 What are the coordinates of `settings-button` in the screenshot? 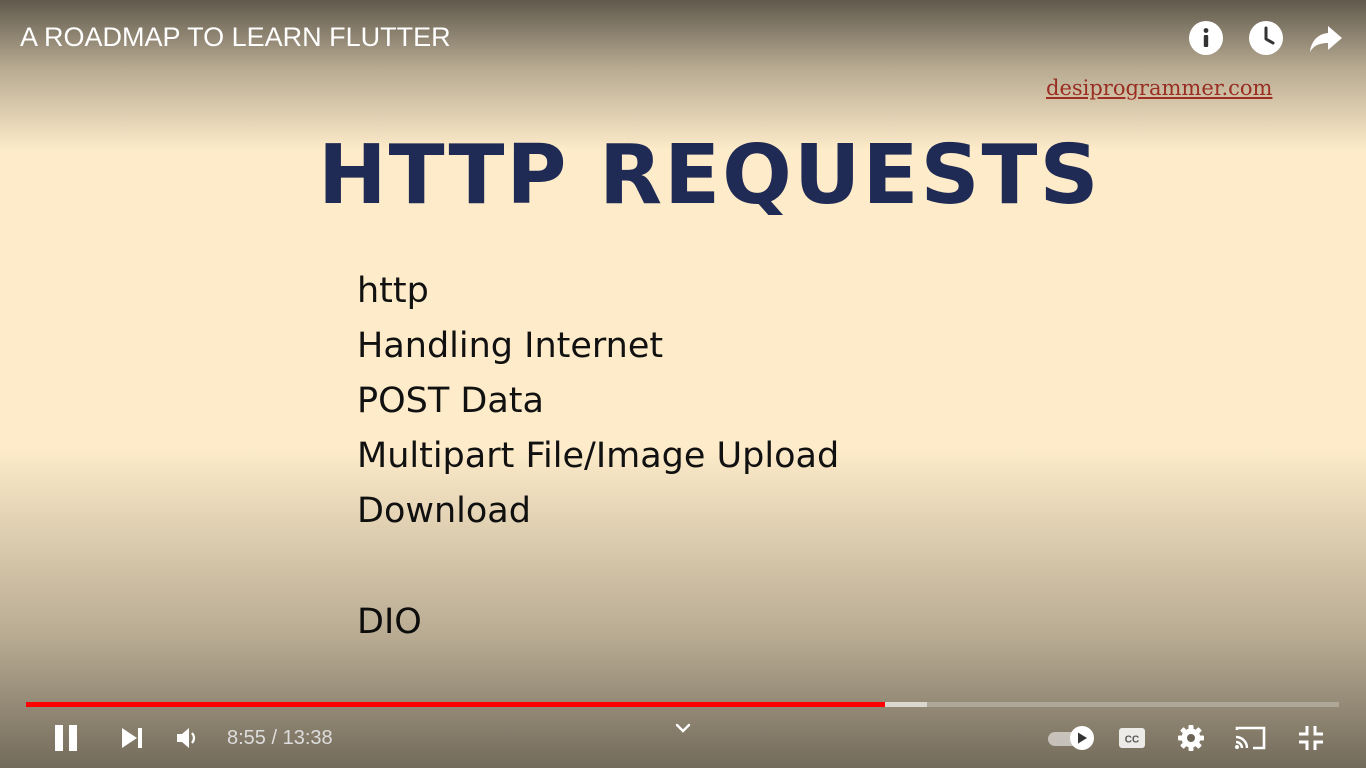 It's located at (1191, 738).